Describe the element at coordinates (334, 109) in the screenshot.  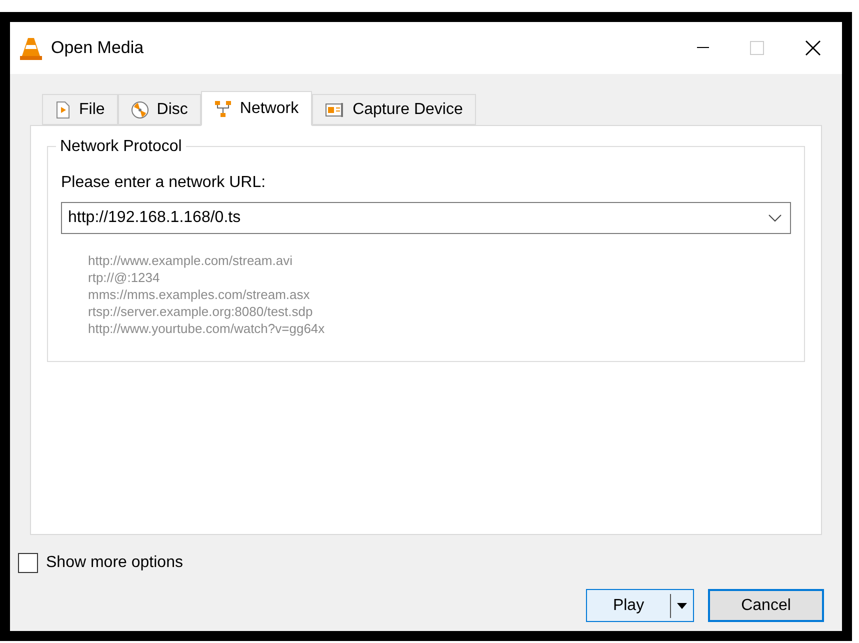
I see `capture-card-icon` at that location.